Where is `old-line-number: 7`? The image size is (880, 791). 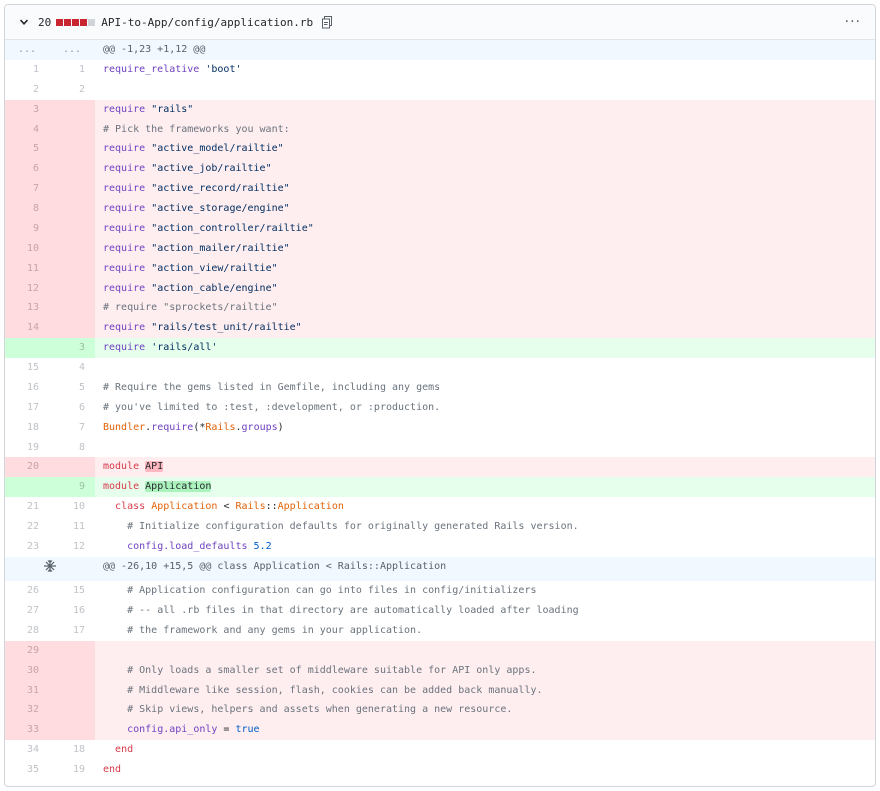 old-line-number: 7 is located at coordinates (27, 189).